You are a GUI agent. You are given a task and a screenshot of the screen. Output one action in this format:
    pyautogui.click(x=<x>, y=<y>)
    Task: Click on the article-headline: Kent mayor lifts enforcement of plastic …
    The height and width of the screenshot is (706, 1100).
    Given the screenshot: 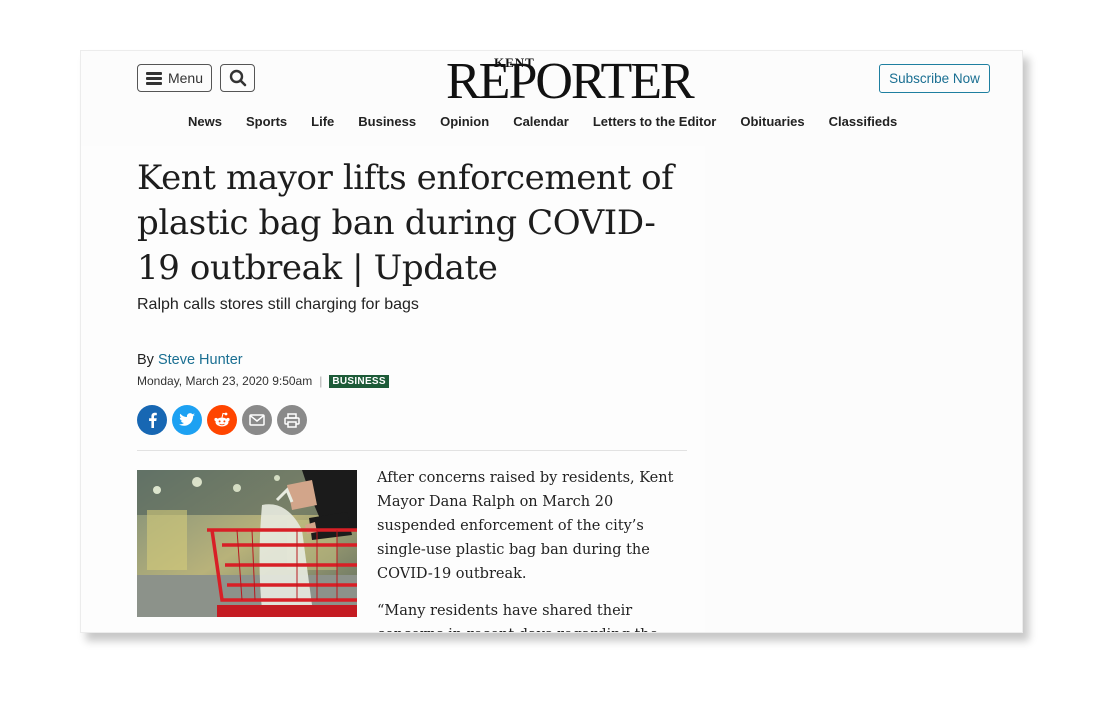 What is the action you would take?
    pyautogui.click(x=405, y=223)
    